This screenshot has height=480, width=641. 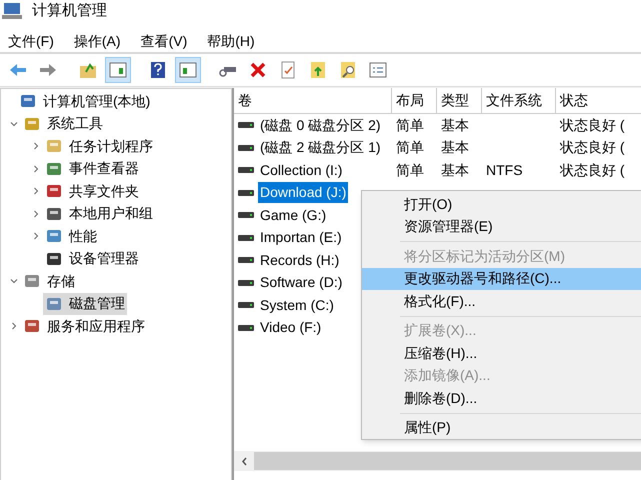 I want to click on column-header: 文件系统, so click(x=519, y=100).